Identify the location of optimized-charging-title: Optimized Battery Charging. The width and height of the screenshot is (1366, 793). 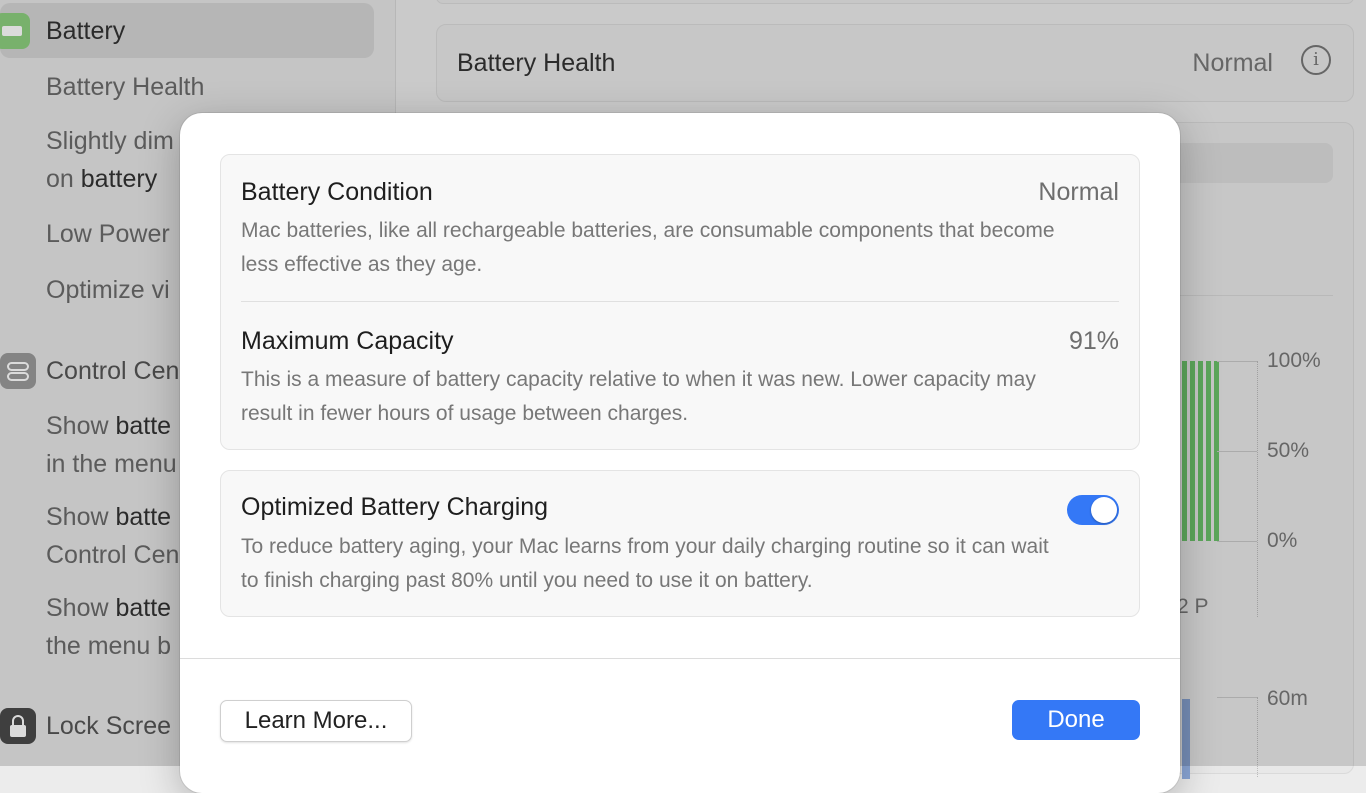
(395, 507).